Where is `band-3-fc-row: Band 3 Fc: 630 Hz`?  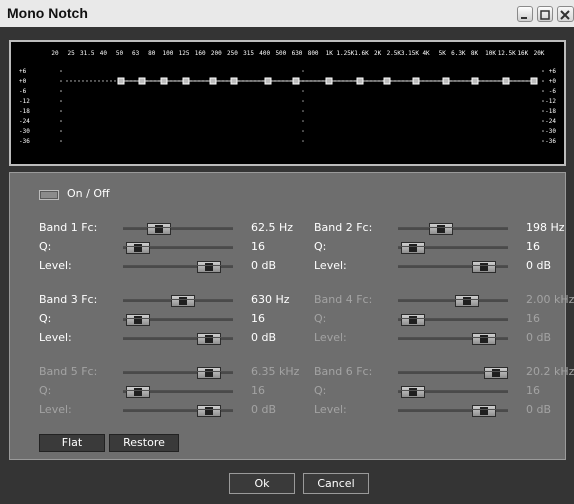
band-3-fc-row: Band 3 Fc: 630 Hz is located at coordinates (169, 301).